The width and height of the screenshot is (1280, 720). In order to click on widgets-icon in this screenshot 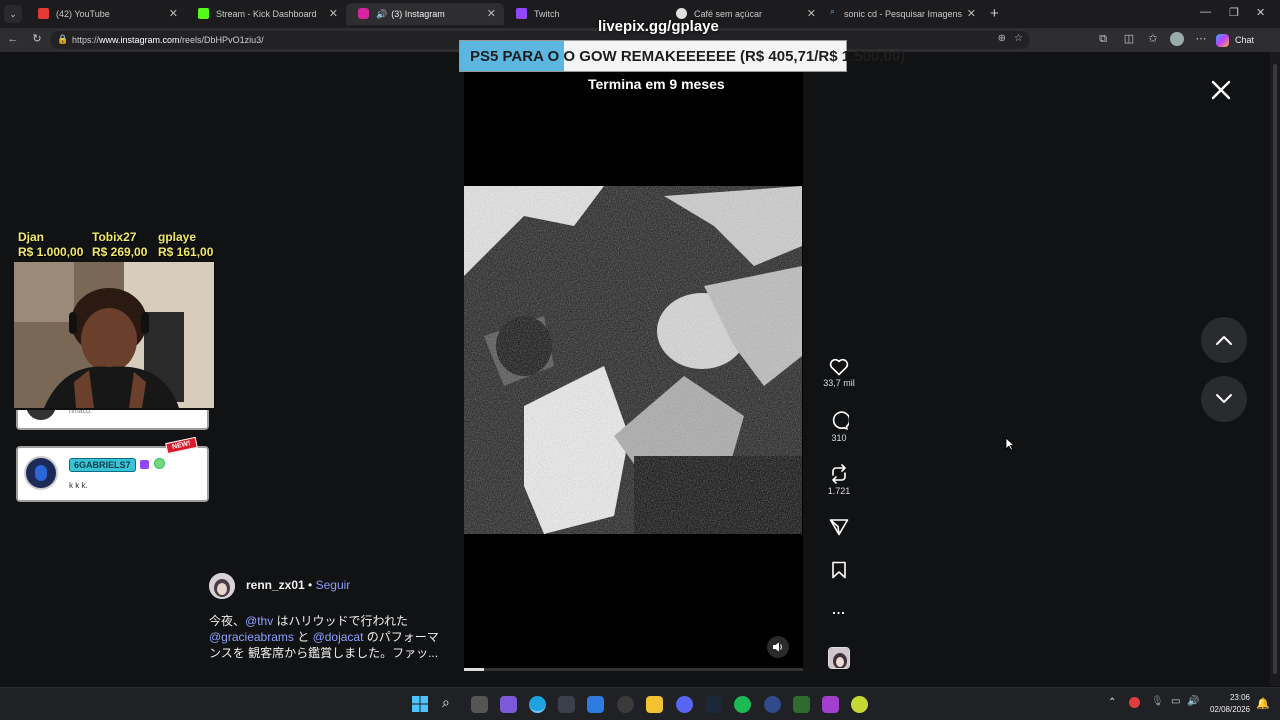, I will do `click(508, 704)`.